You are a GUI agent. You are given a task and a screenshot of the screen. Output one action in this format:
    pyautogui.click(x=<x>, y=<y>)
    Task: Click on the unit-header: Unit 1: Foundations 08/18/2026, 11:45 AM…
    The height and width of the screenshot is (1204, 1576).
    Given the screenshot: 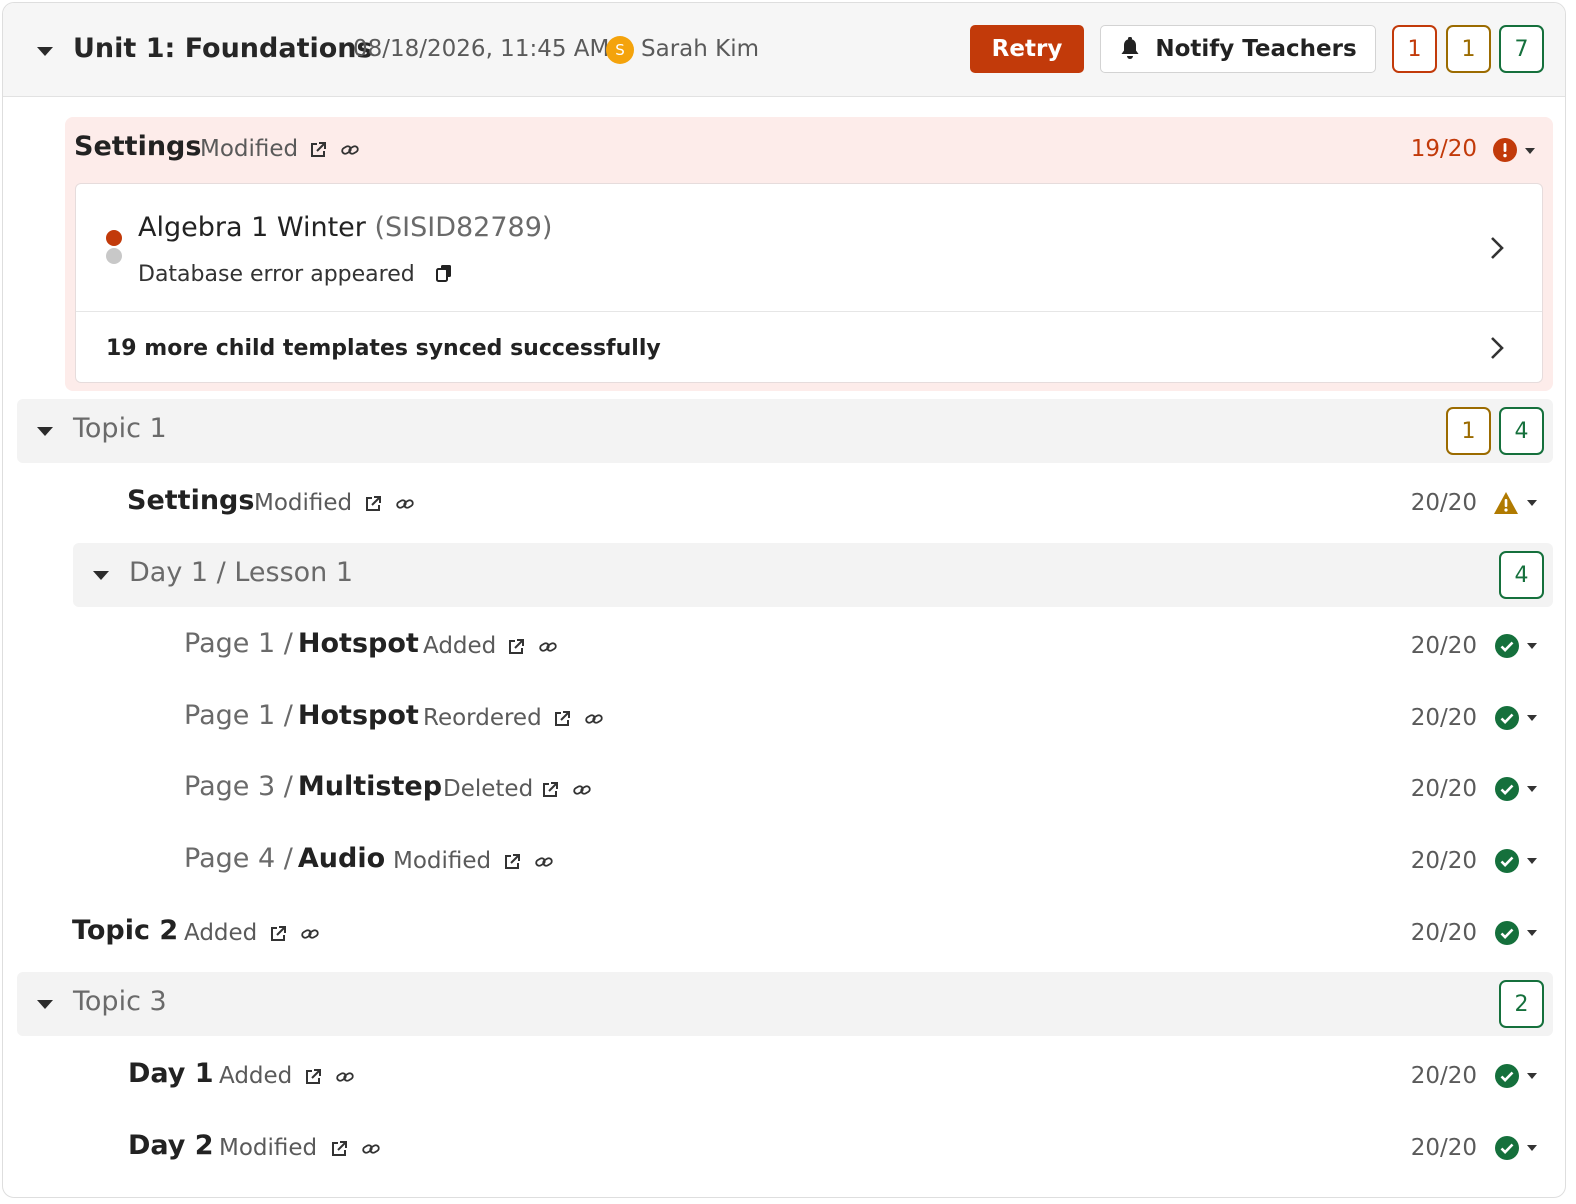 What is the action you would take?
    pyautogui.click(x=784, y=50)
    